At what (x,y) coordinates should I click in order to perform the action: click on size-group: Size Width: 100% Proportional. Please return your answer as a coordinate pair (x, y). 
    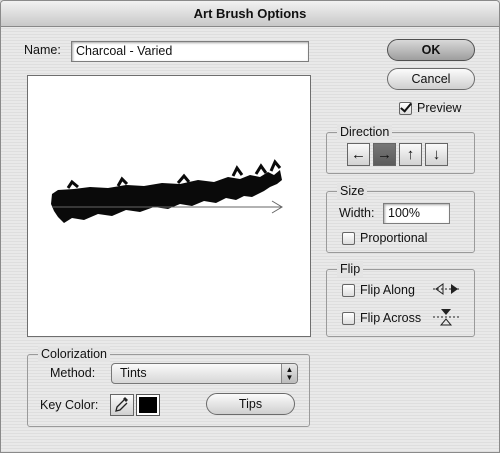
    Looking at the image, I should click on (400, 218).